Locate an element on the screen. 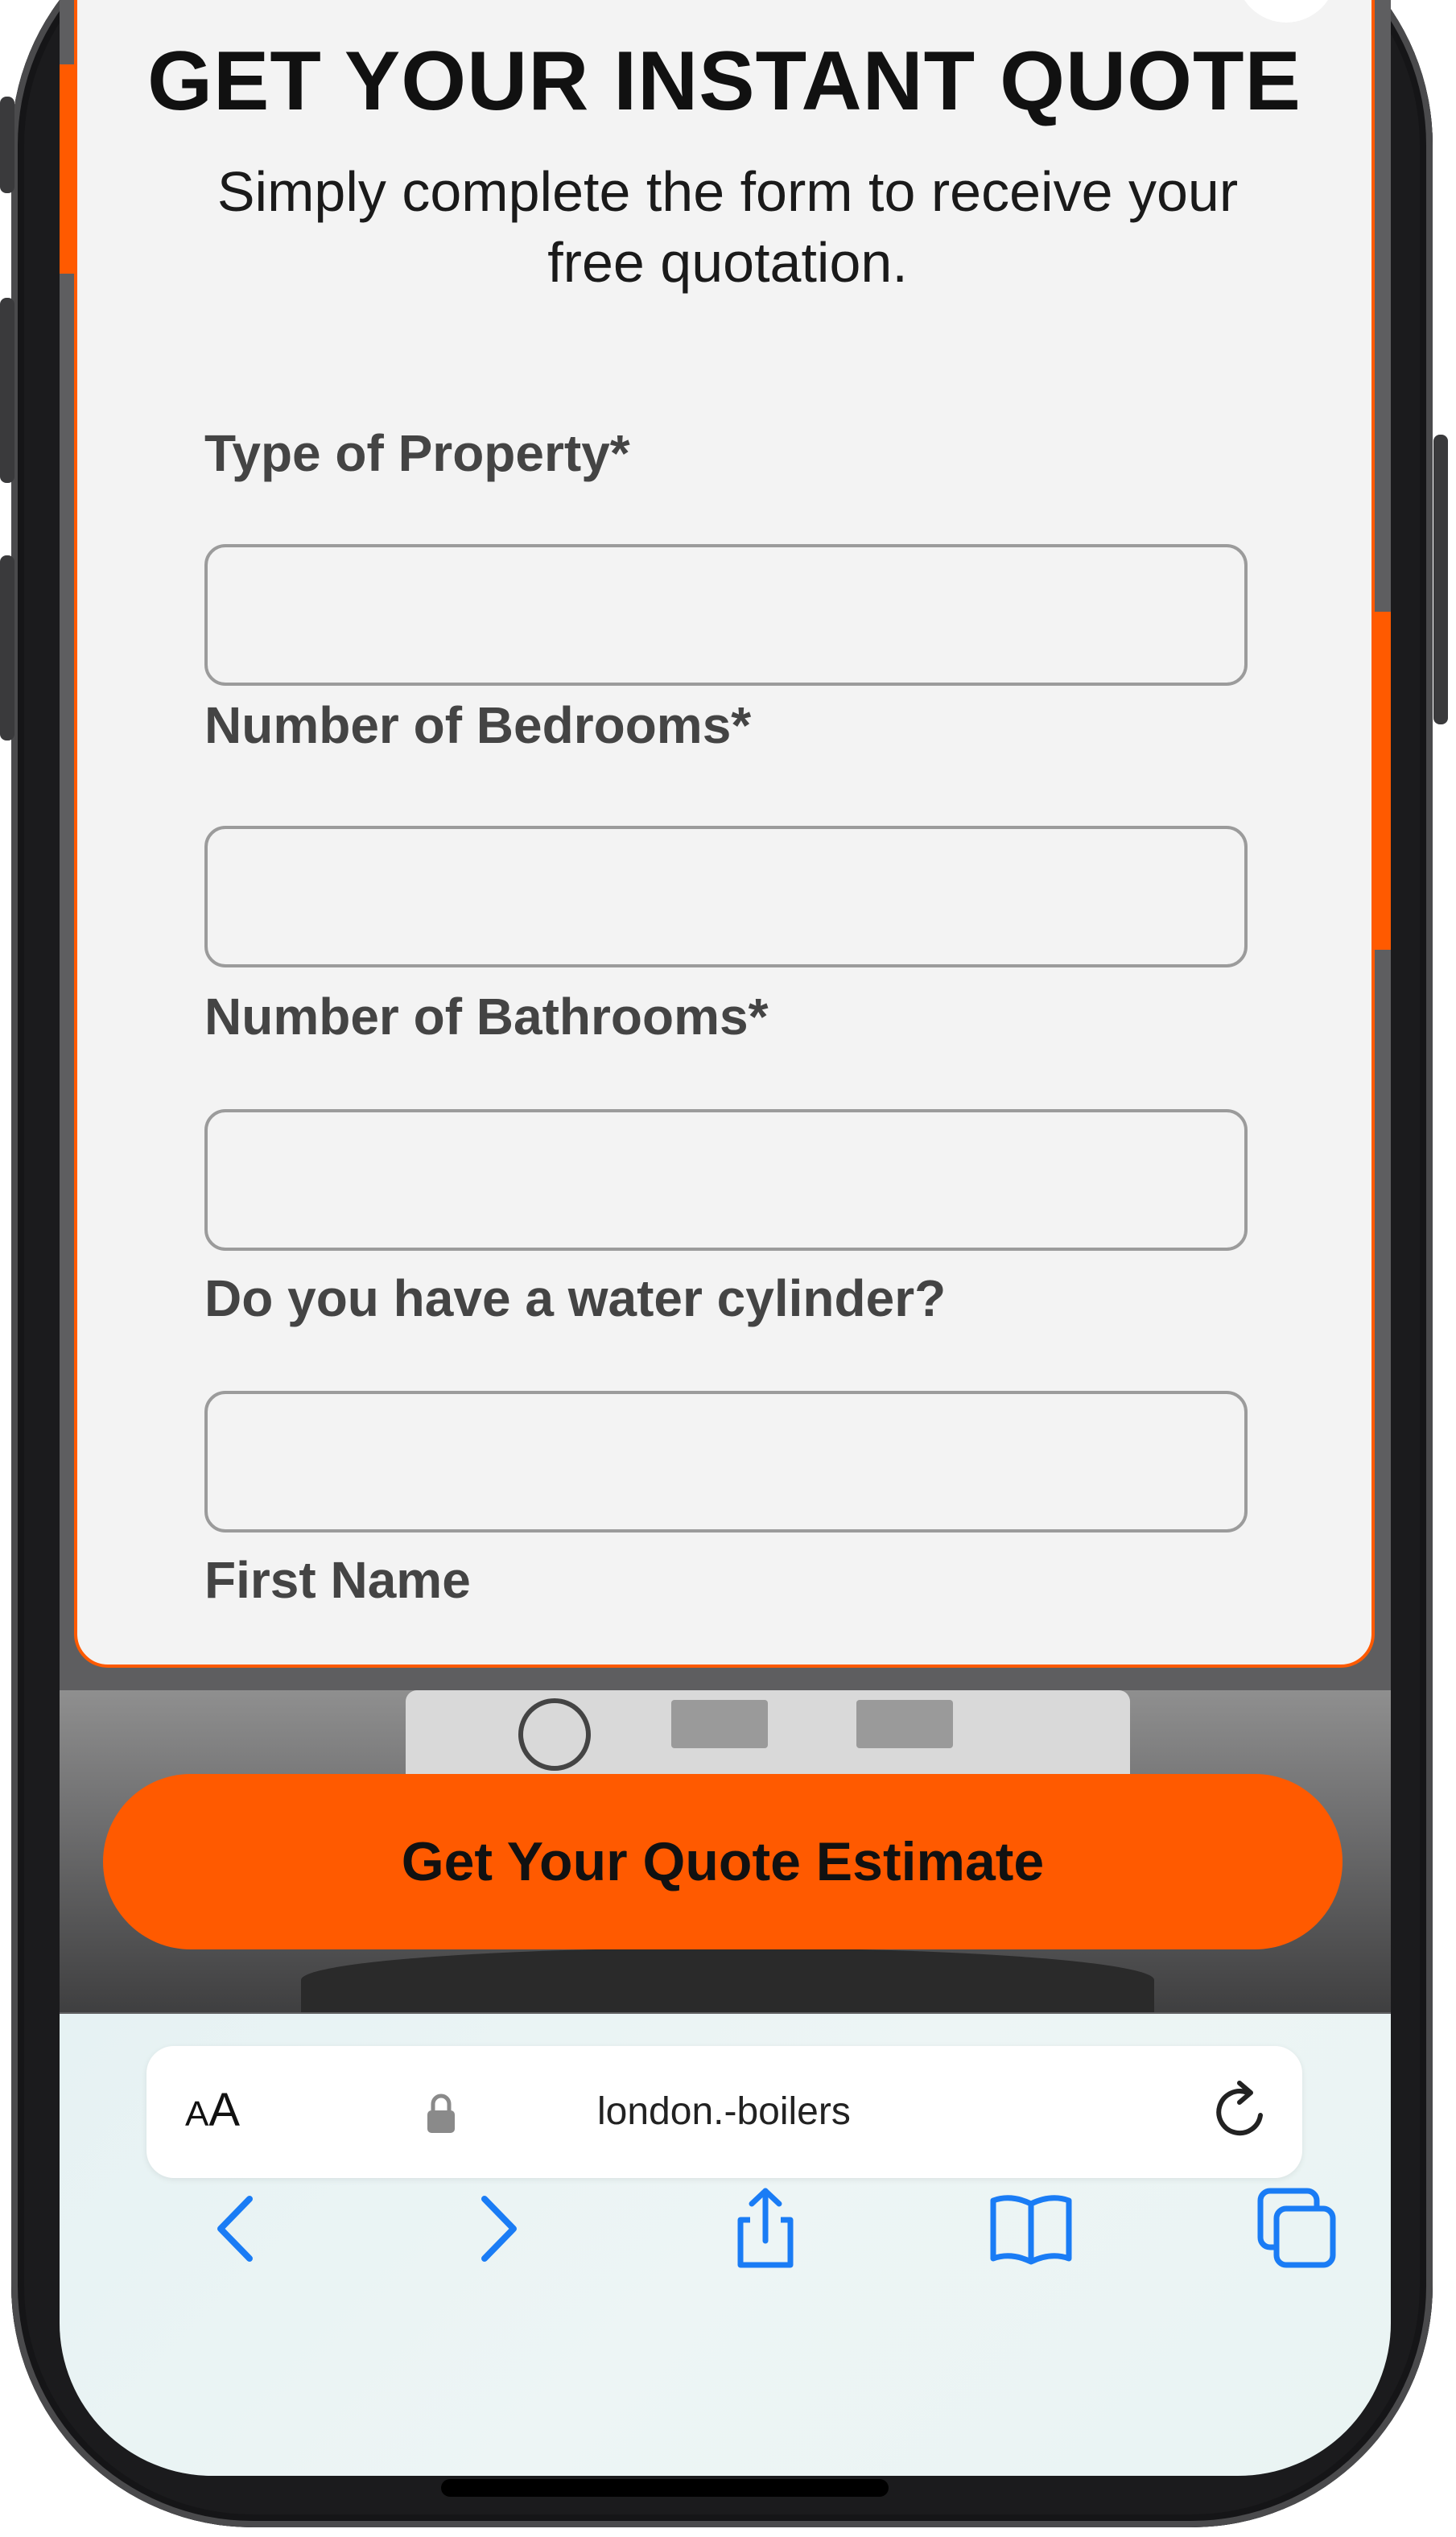 This screenshot has width=1456, height=2537. volume-down-button is located at coordinates (7, 647).